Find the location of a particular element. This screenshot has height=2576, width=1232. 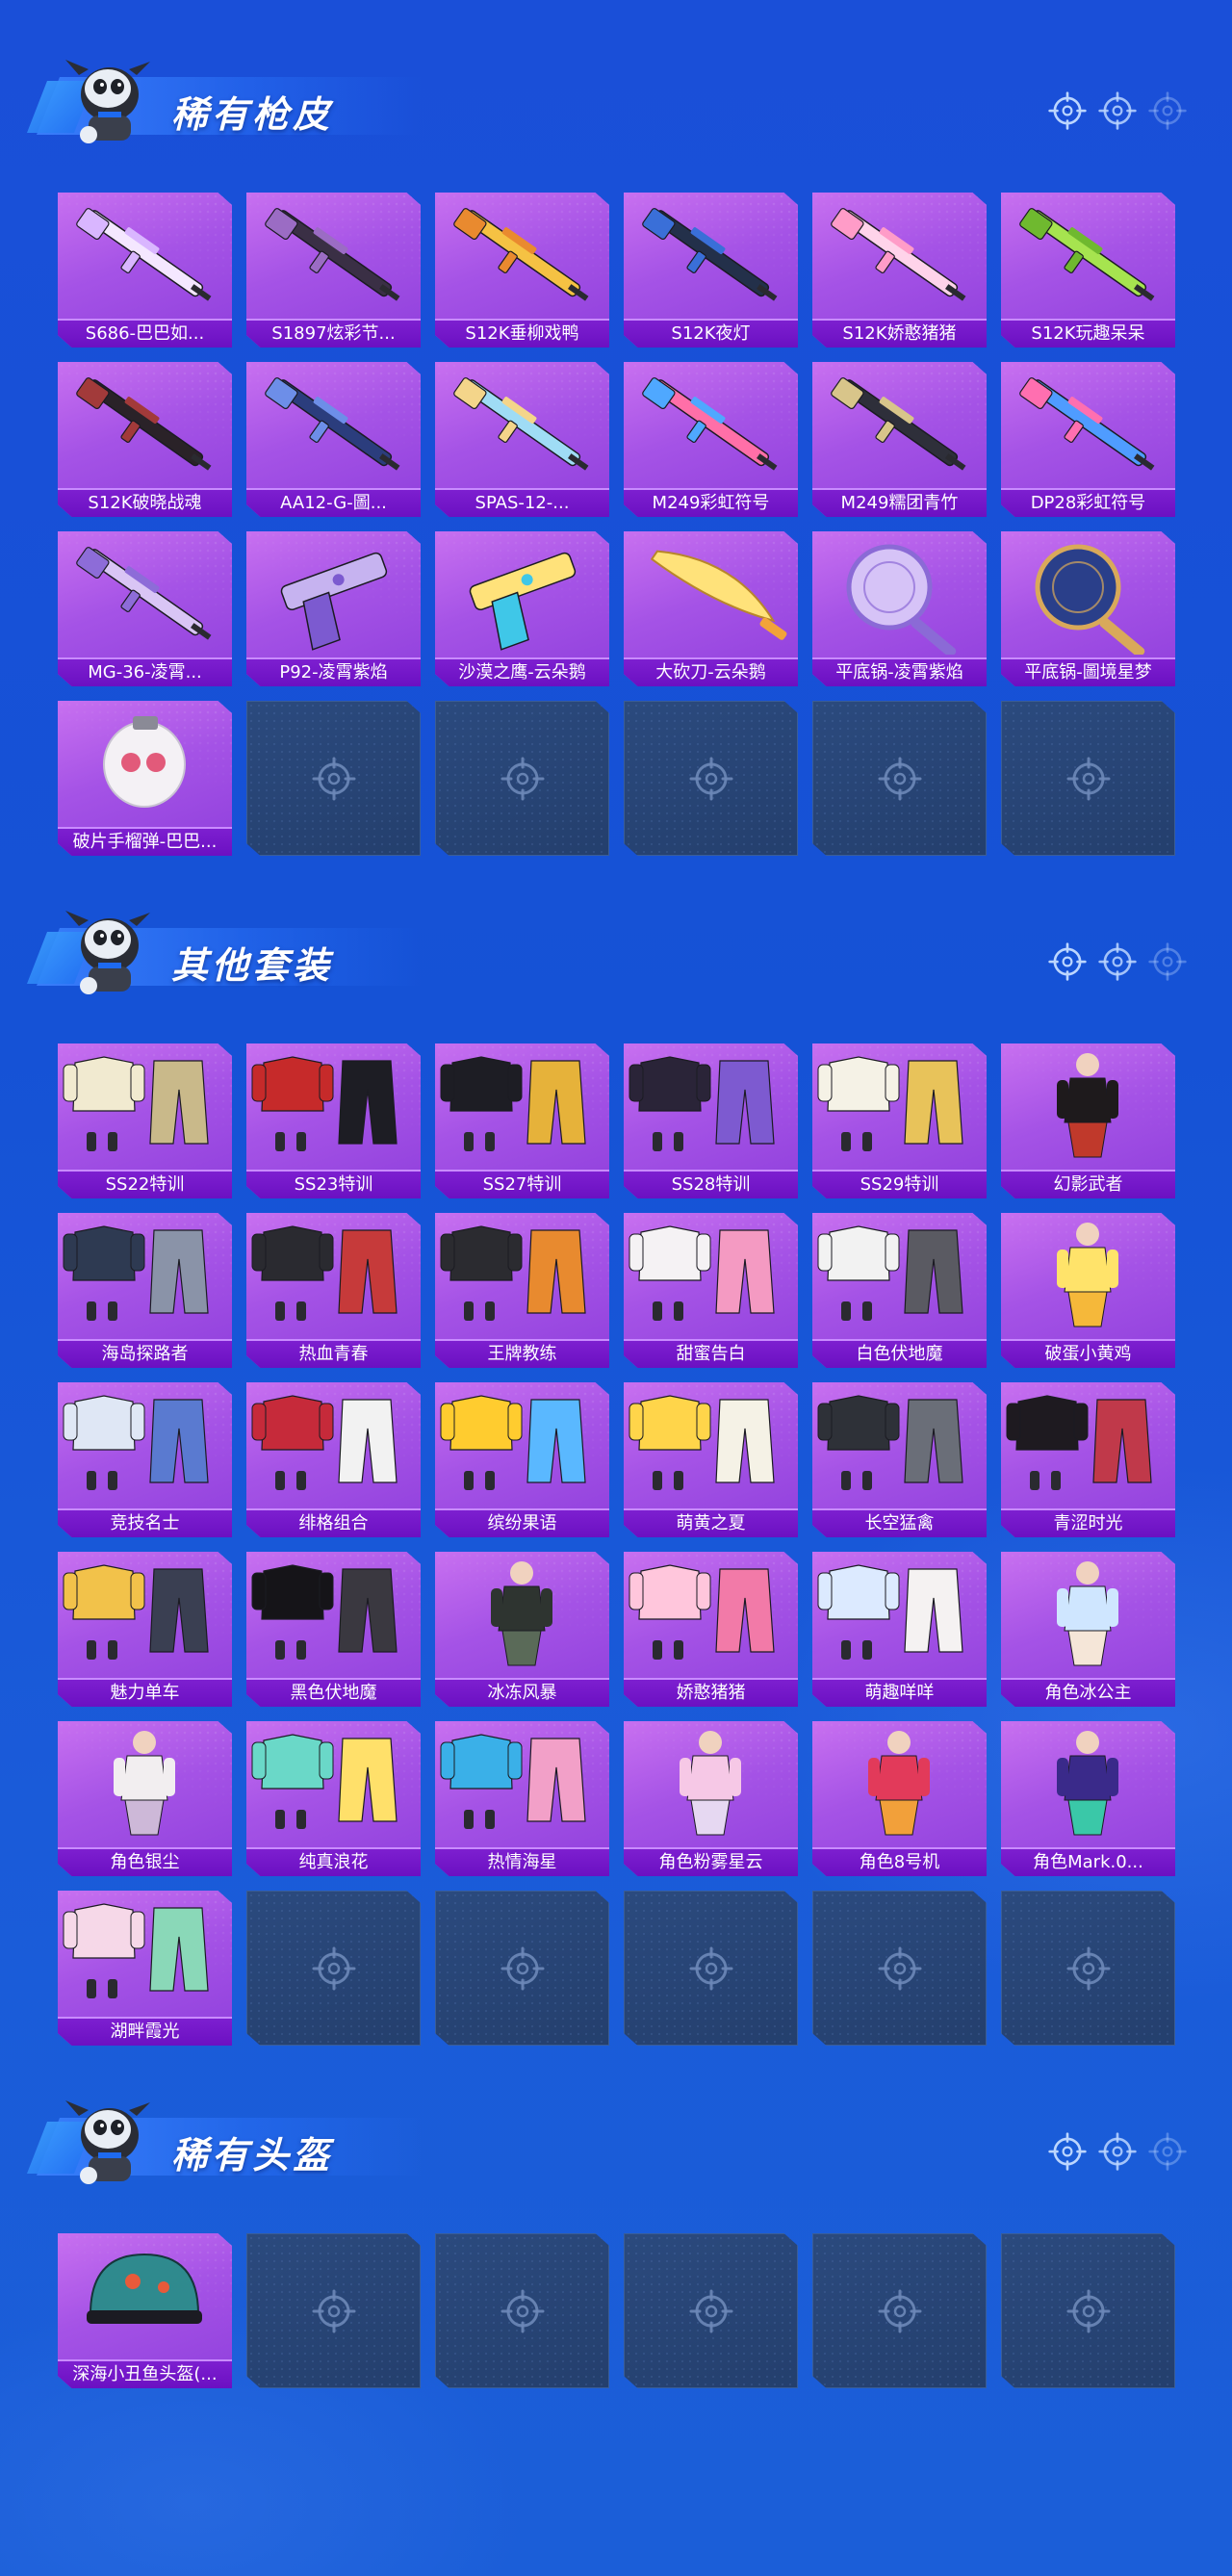

section-title: 稀有枪皮 is located at coordinates (252, 115).